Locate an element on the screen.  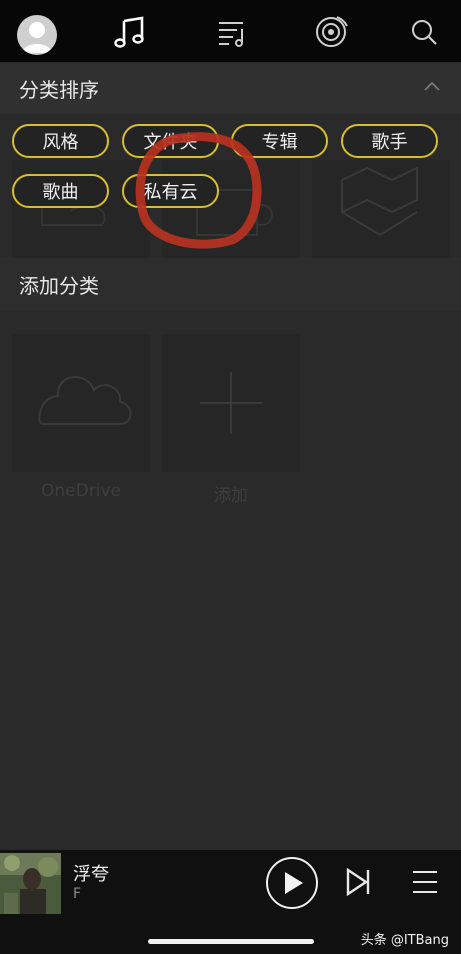
next-track-button is located at coordinates (359, 883).